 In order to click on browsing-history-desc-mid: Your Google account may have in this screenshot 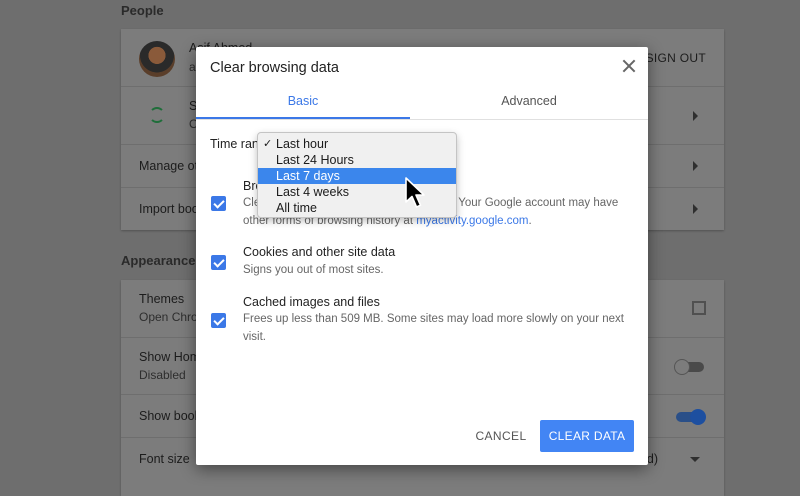, I will do `click(538, 203)`.